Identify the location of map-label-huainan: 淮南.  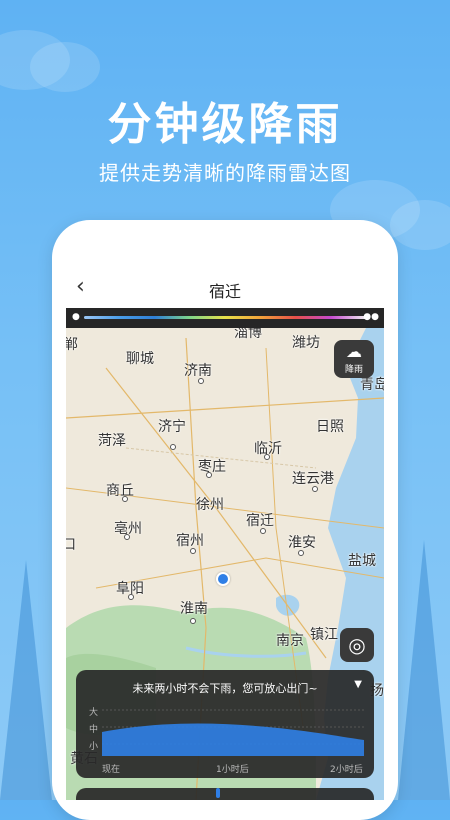
(194, 609).